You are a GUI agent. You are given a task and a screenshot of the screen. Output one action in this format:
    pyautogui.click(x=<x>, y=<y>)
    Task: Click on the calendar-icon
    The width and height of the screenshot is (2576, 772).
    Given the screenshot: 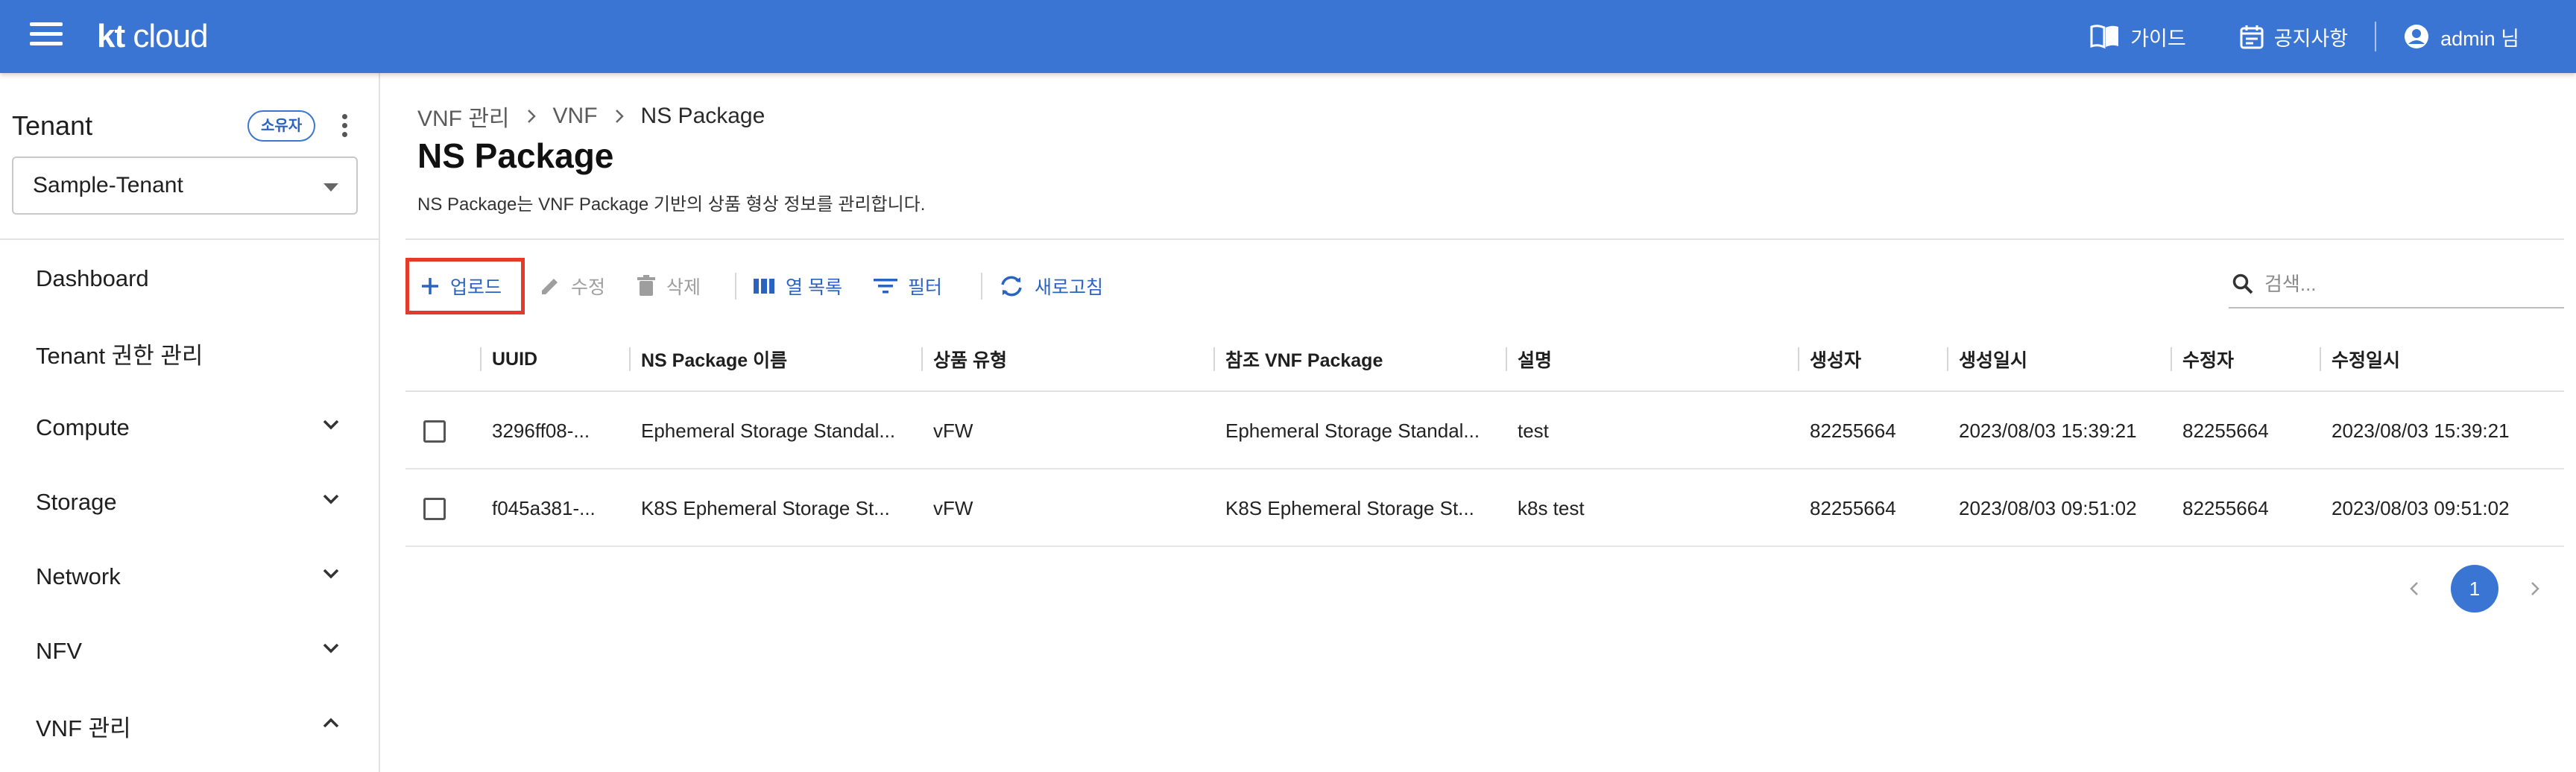 What is the action you would take?
    pyautogui.click(x=2252, y=37)
    